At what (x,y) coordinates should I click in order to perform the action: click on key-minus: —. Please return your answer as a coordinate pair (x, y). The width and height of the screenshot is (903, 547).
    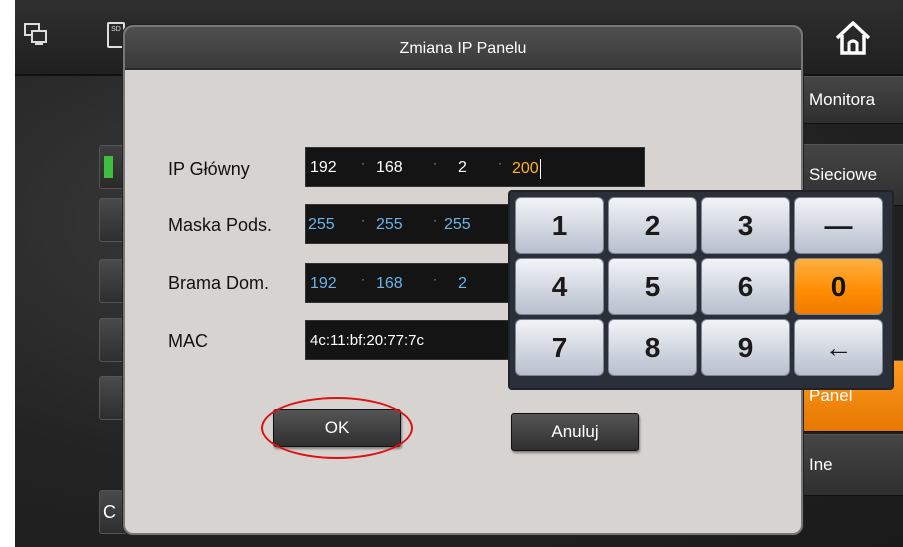
    Looking at the image, I should click on (838, 225).